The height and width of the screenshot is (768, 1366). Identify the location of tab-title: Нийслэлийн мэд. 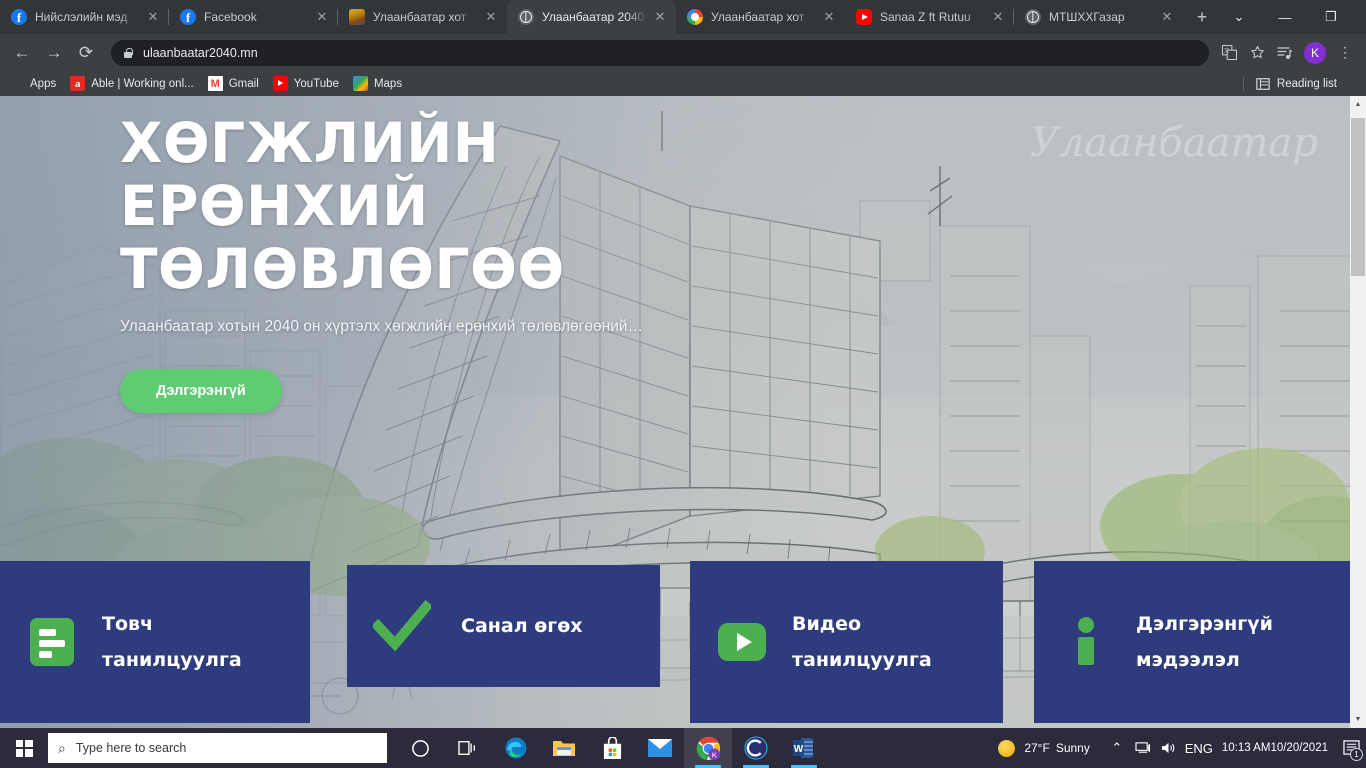
(81, 17).